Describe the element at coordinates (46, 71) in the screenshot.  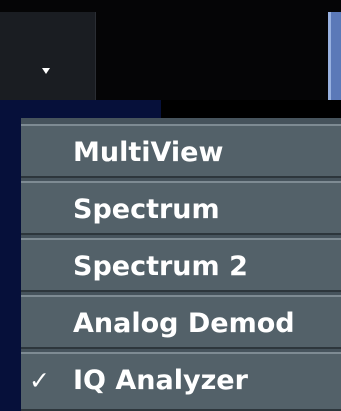
I see `chevron-down-icon` at that location.